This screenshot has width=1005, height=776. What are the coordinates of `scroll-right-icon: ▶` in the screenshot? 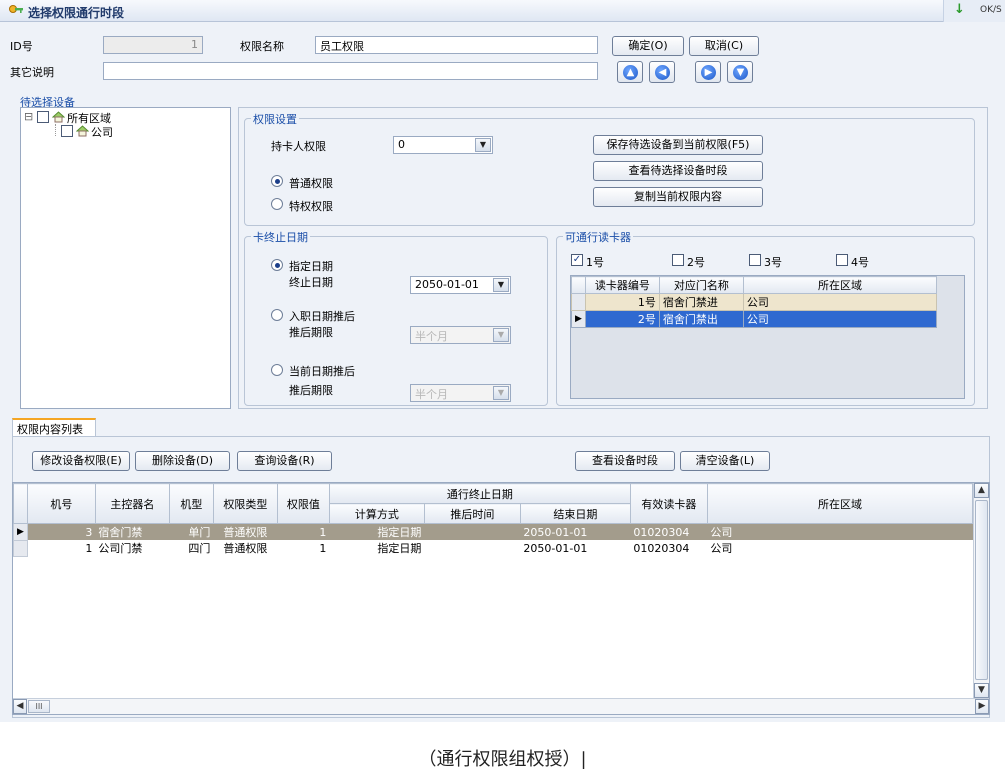 It's located at (982, 706).